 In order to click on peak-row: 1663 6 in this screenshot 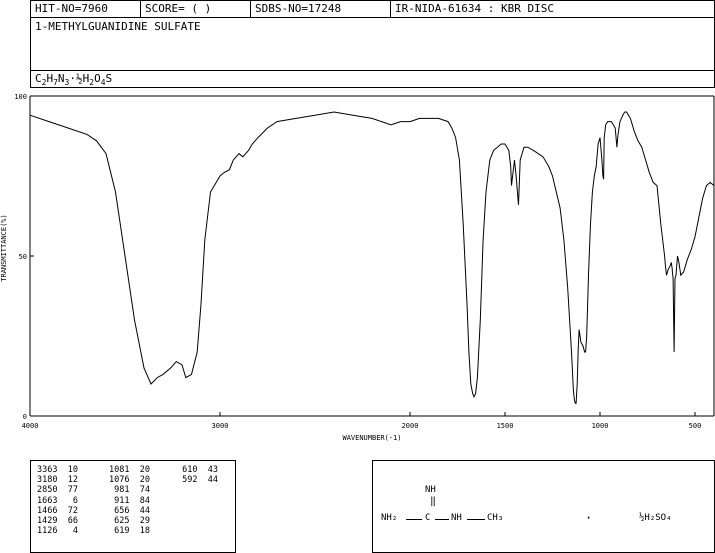, I will do `click(57, 500)`.